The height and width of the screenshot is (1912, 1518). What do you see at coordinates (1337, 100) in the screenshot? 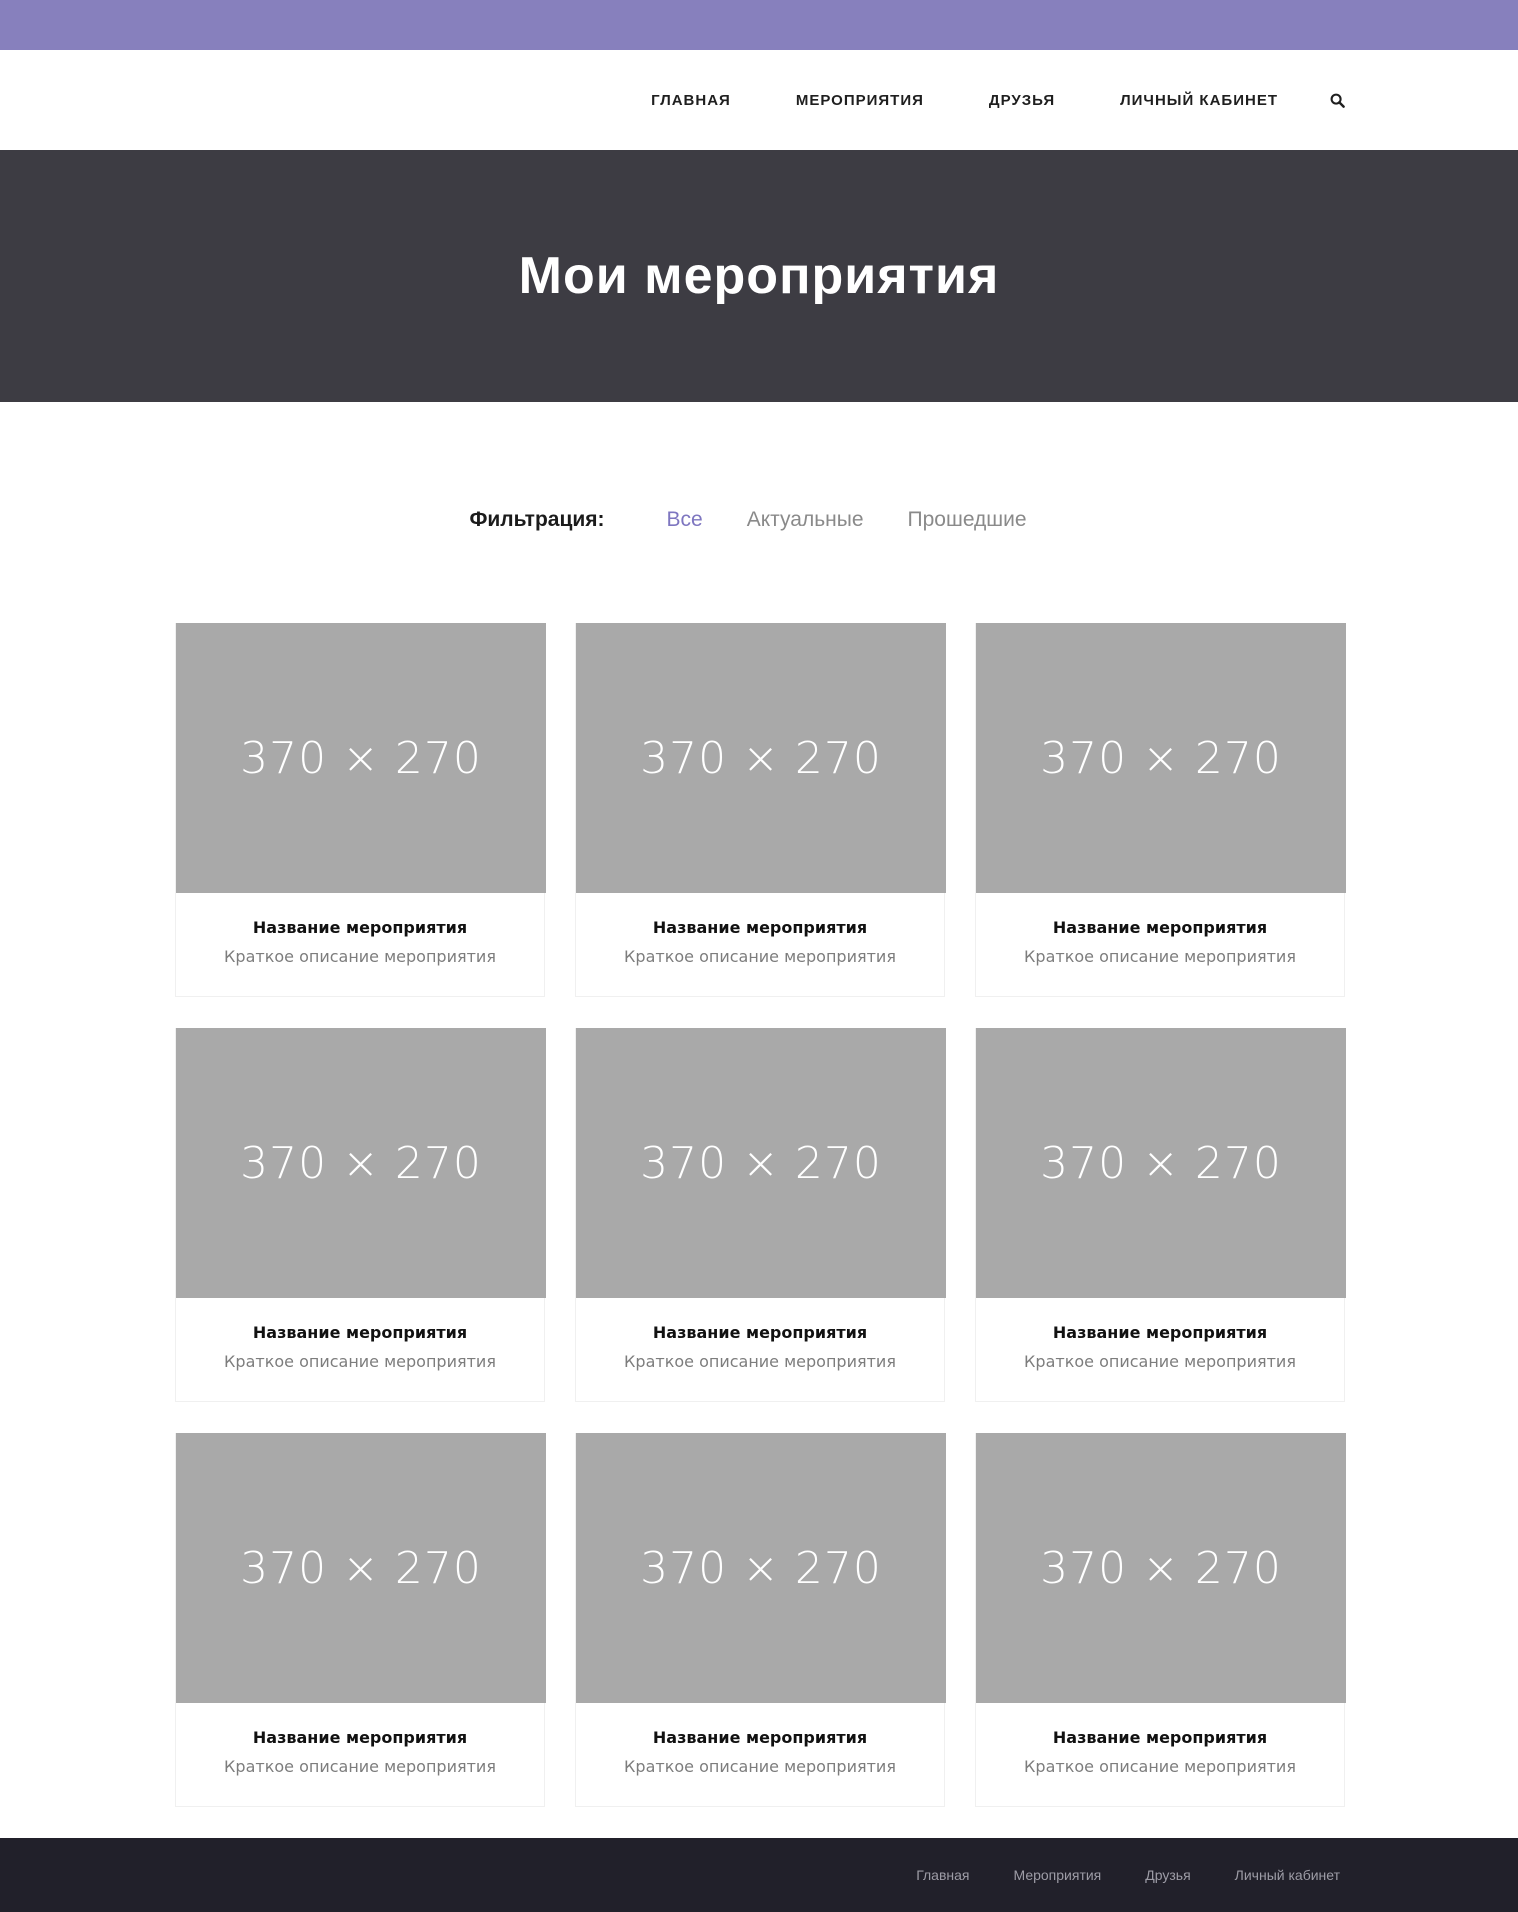
I see `search-icon` at bounding box center [1337, 100].